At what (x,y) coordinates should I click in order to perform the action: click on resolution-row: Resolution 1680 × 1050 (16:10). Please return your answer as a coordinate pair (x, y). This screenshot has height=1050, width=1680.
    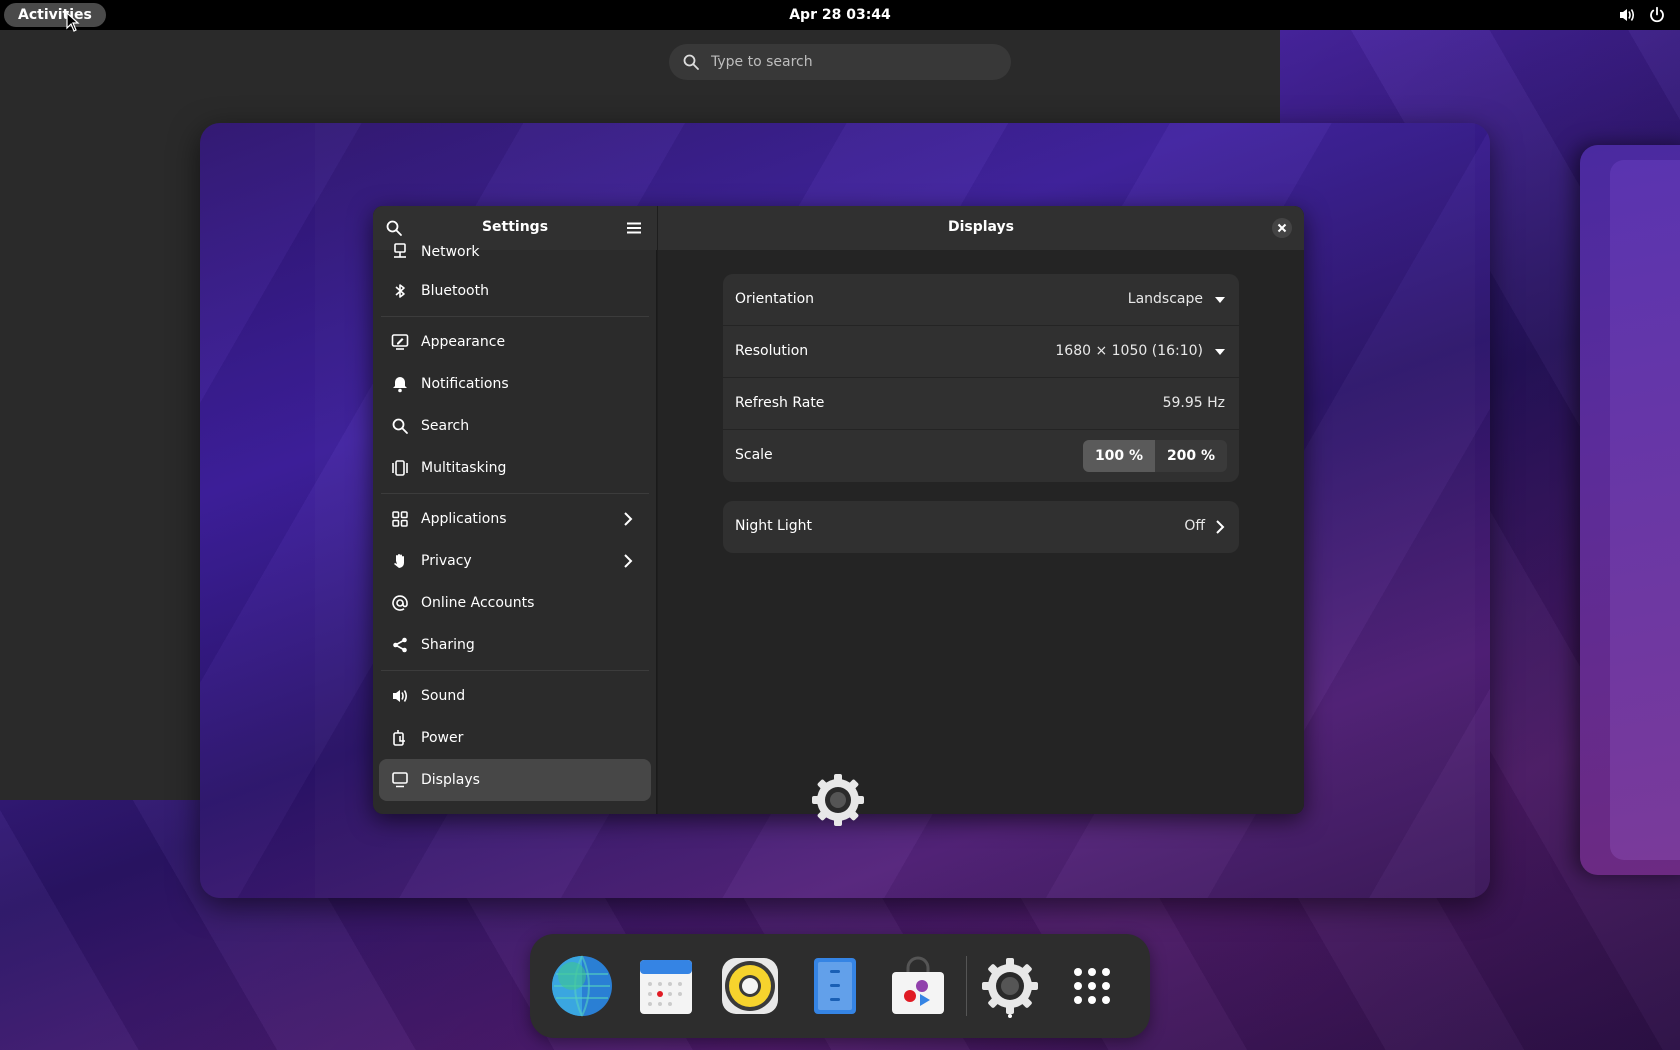
    Looking at the image, I should click on (981, 352).